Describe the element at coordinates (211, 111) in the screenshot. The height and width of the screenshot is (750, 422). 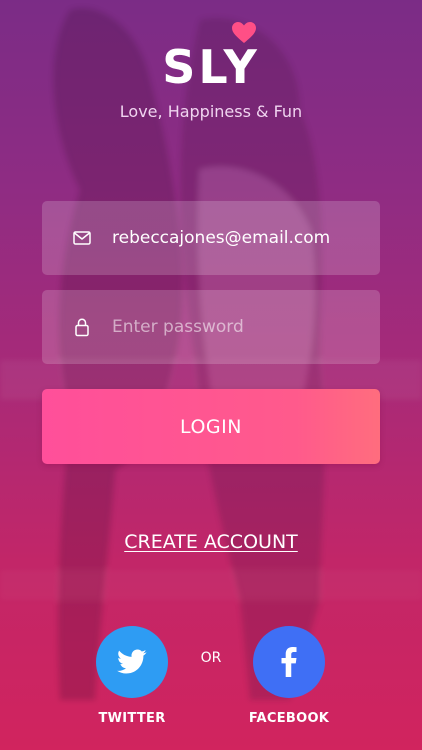
I see `app-tagline: Love, Happiness & Fun` at that location.